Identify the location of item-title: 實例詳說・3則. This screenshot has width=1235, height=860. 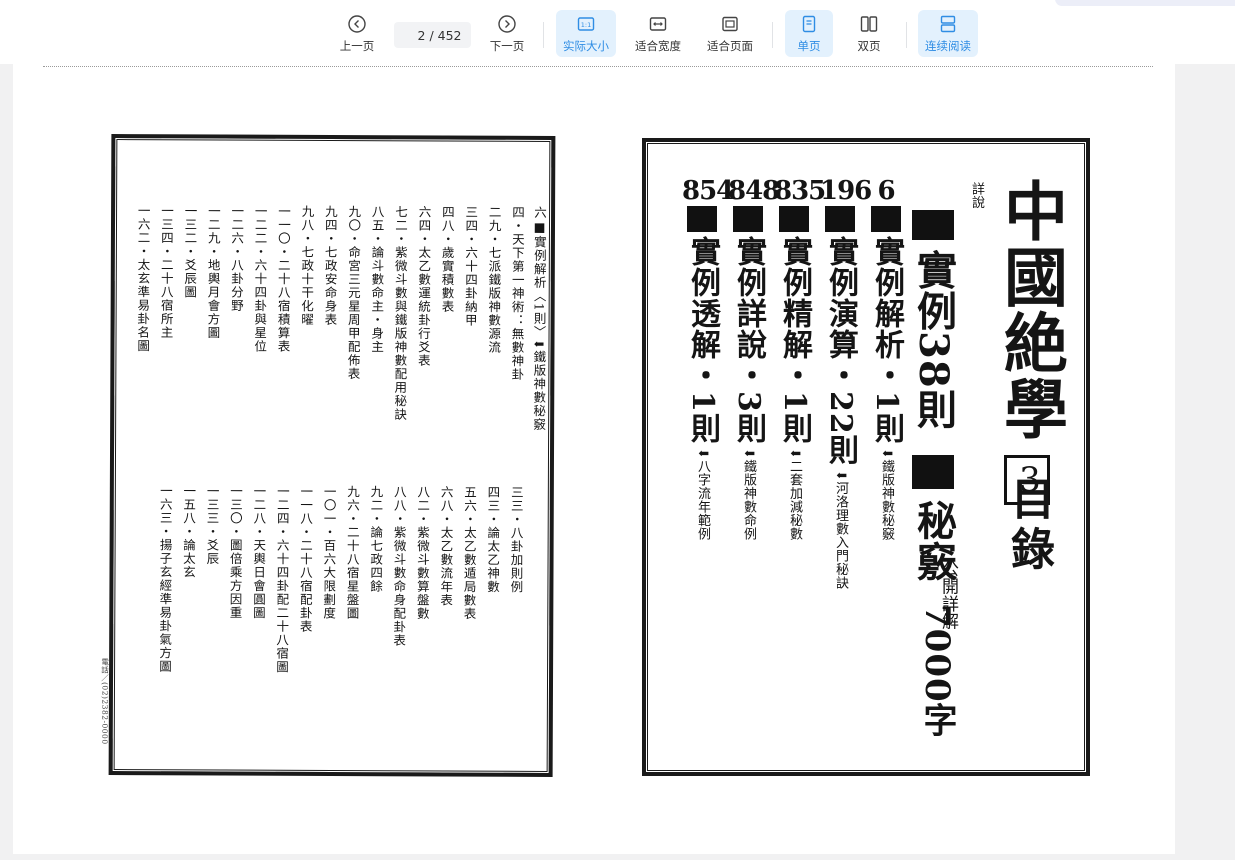
(748, 340).